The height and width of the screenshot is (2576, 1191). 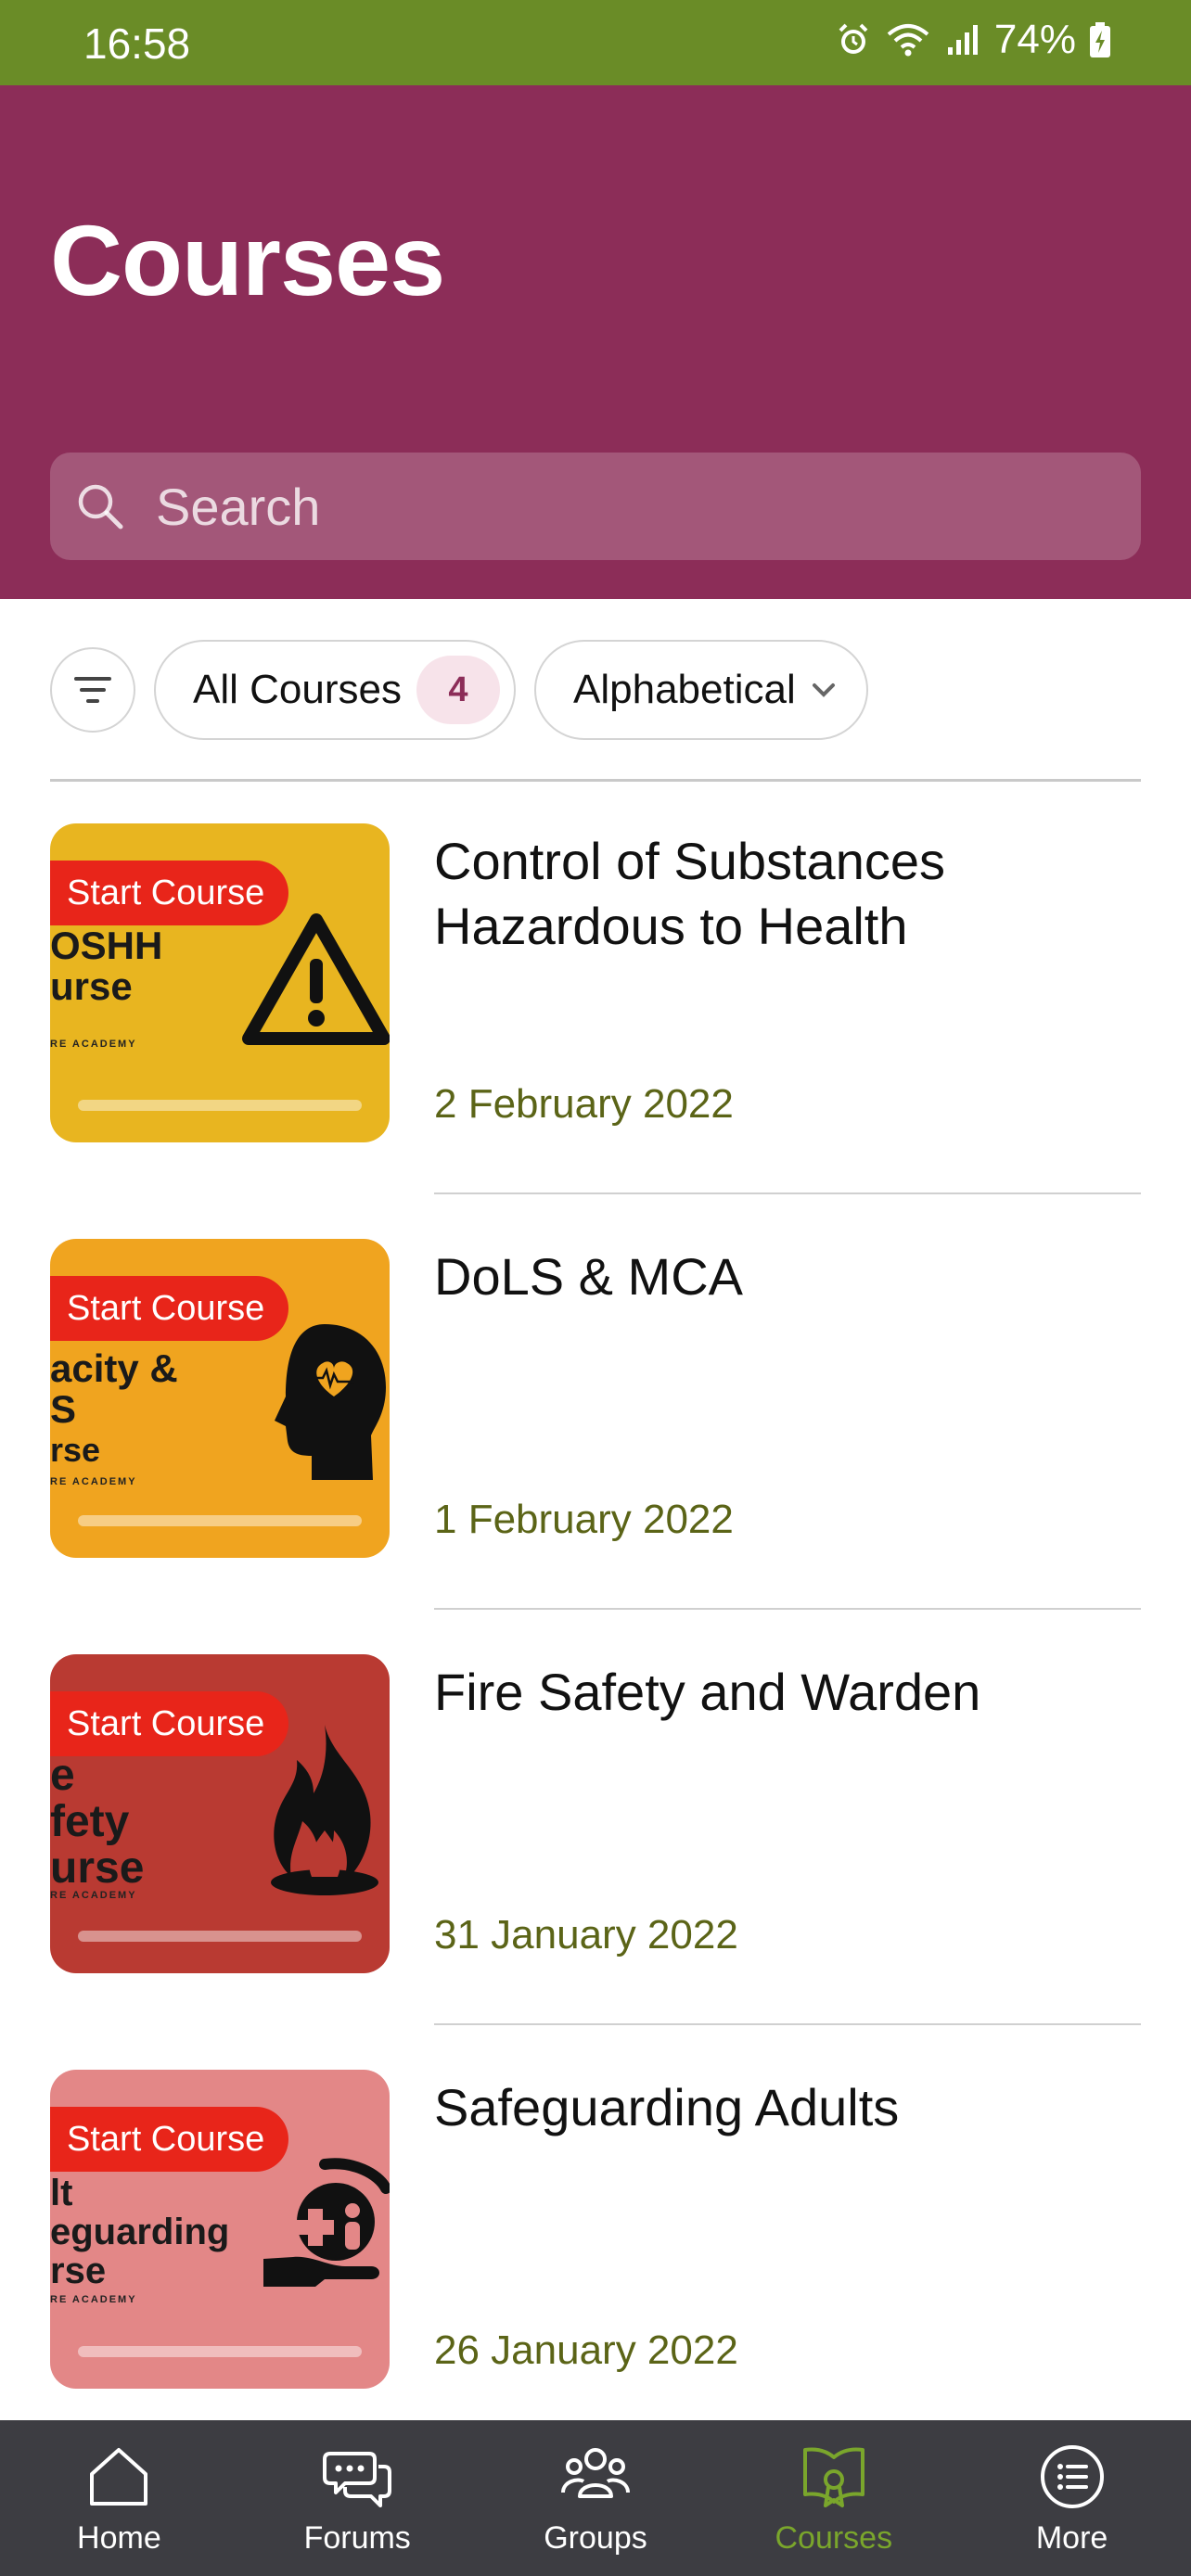 What do you see at coordinates (63, 1775) in the screenshot?
I see `thumbnail-text: e` at bounding box center [63, 1775].